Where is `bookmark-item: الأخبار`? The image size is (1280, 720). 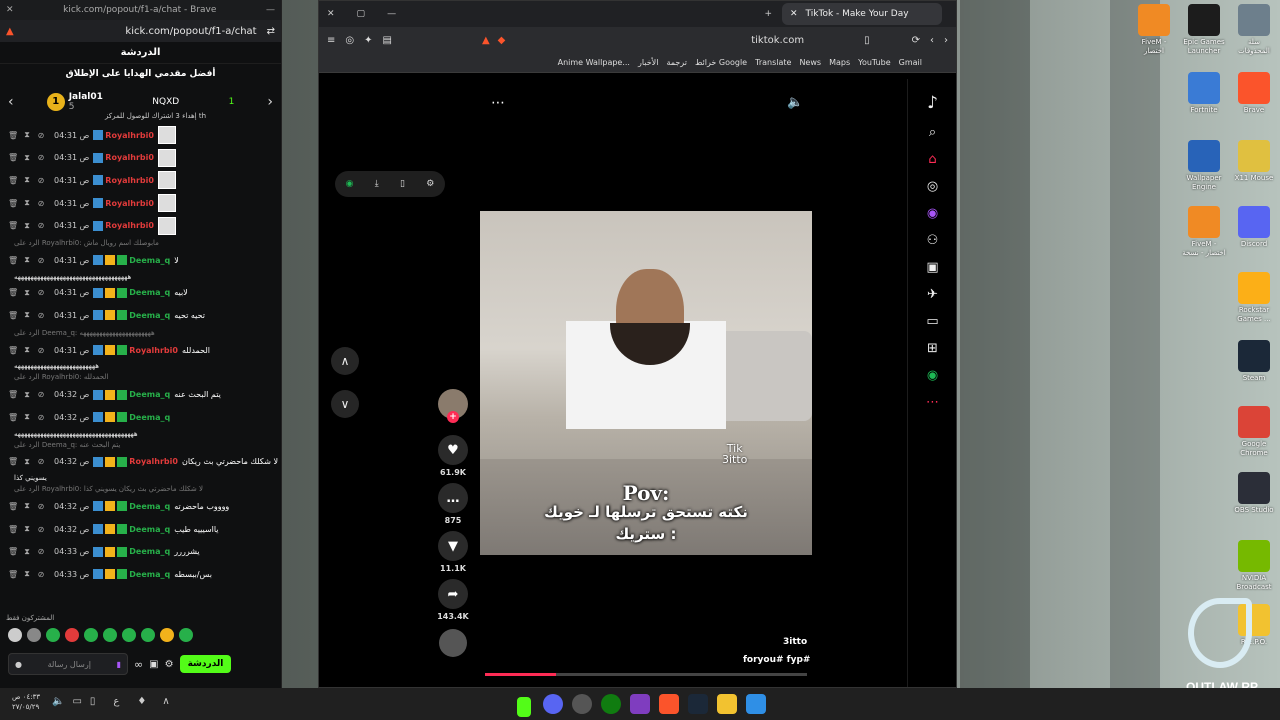
bookmark-item: الأخبار is located at coordinates (648, 62).